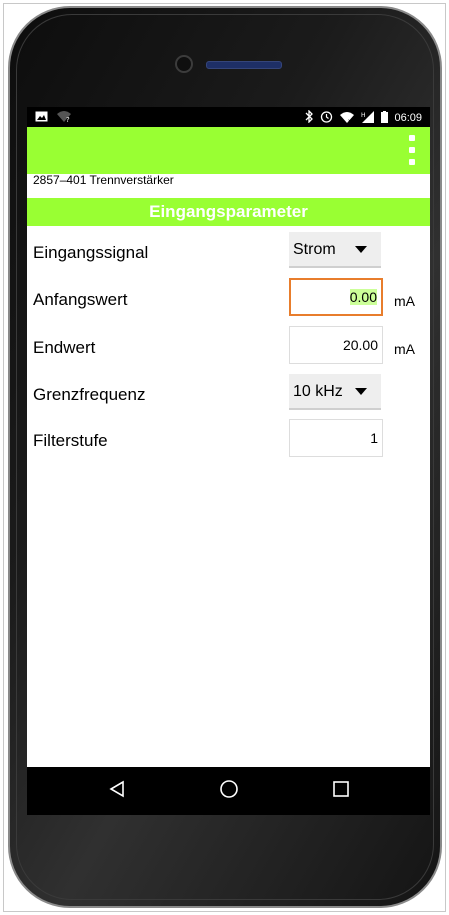 The width and height of the screenshot is (449, 915). I want to click on device-name: 2857–401 Trennverstärker, so click(103, 180).